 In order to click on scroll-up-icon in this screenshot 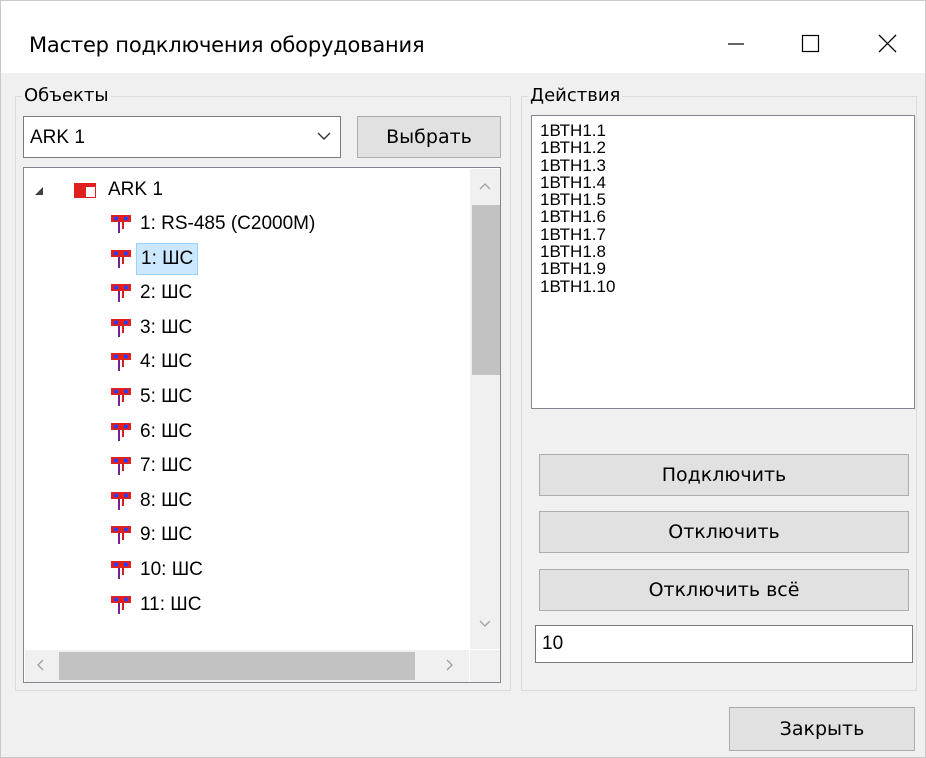, I will do `click(485, 186)`.